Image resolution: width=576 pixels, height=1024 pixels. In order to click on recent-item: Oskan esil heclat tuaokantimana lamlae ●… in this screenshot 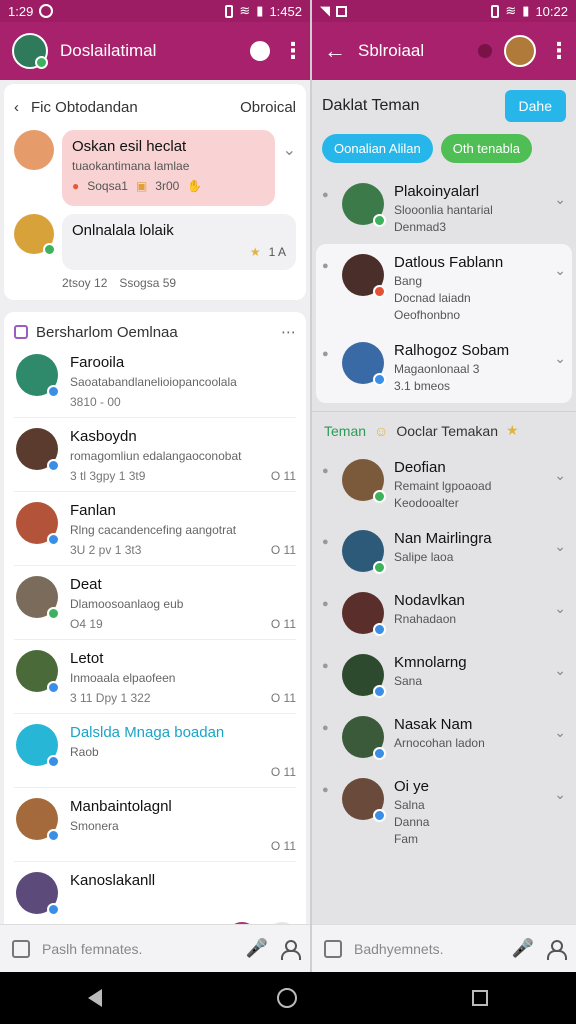, I will do `click(155, 168)`.